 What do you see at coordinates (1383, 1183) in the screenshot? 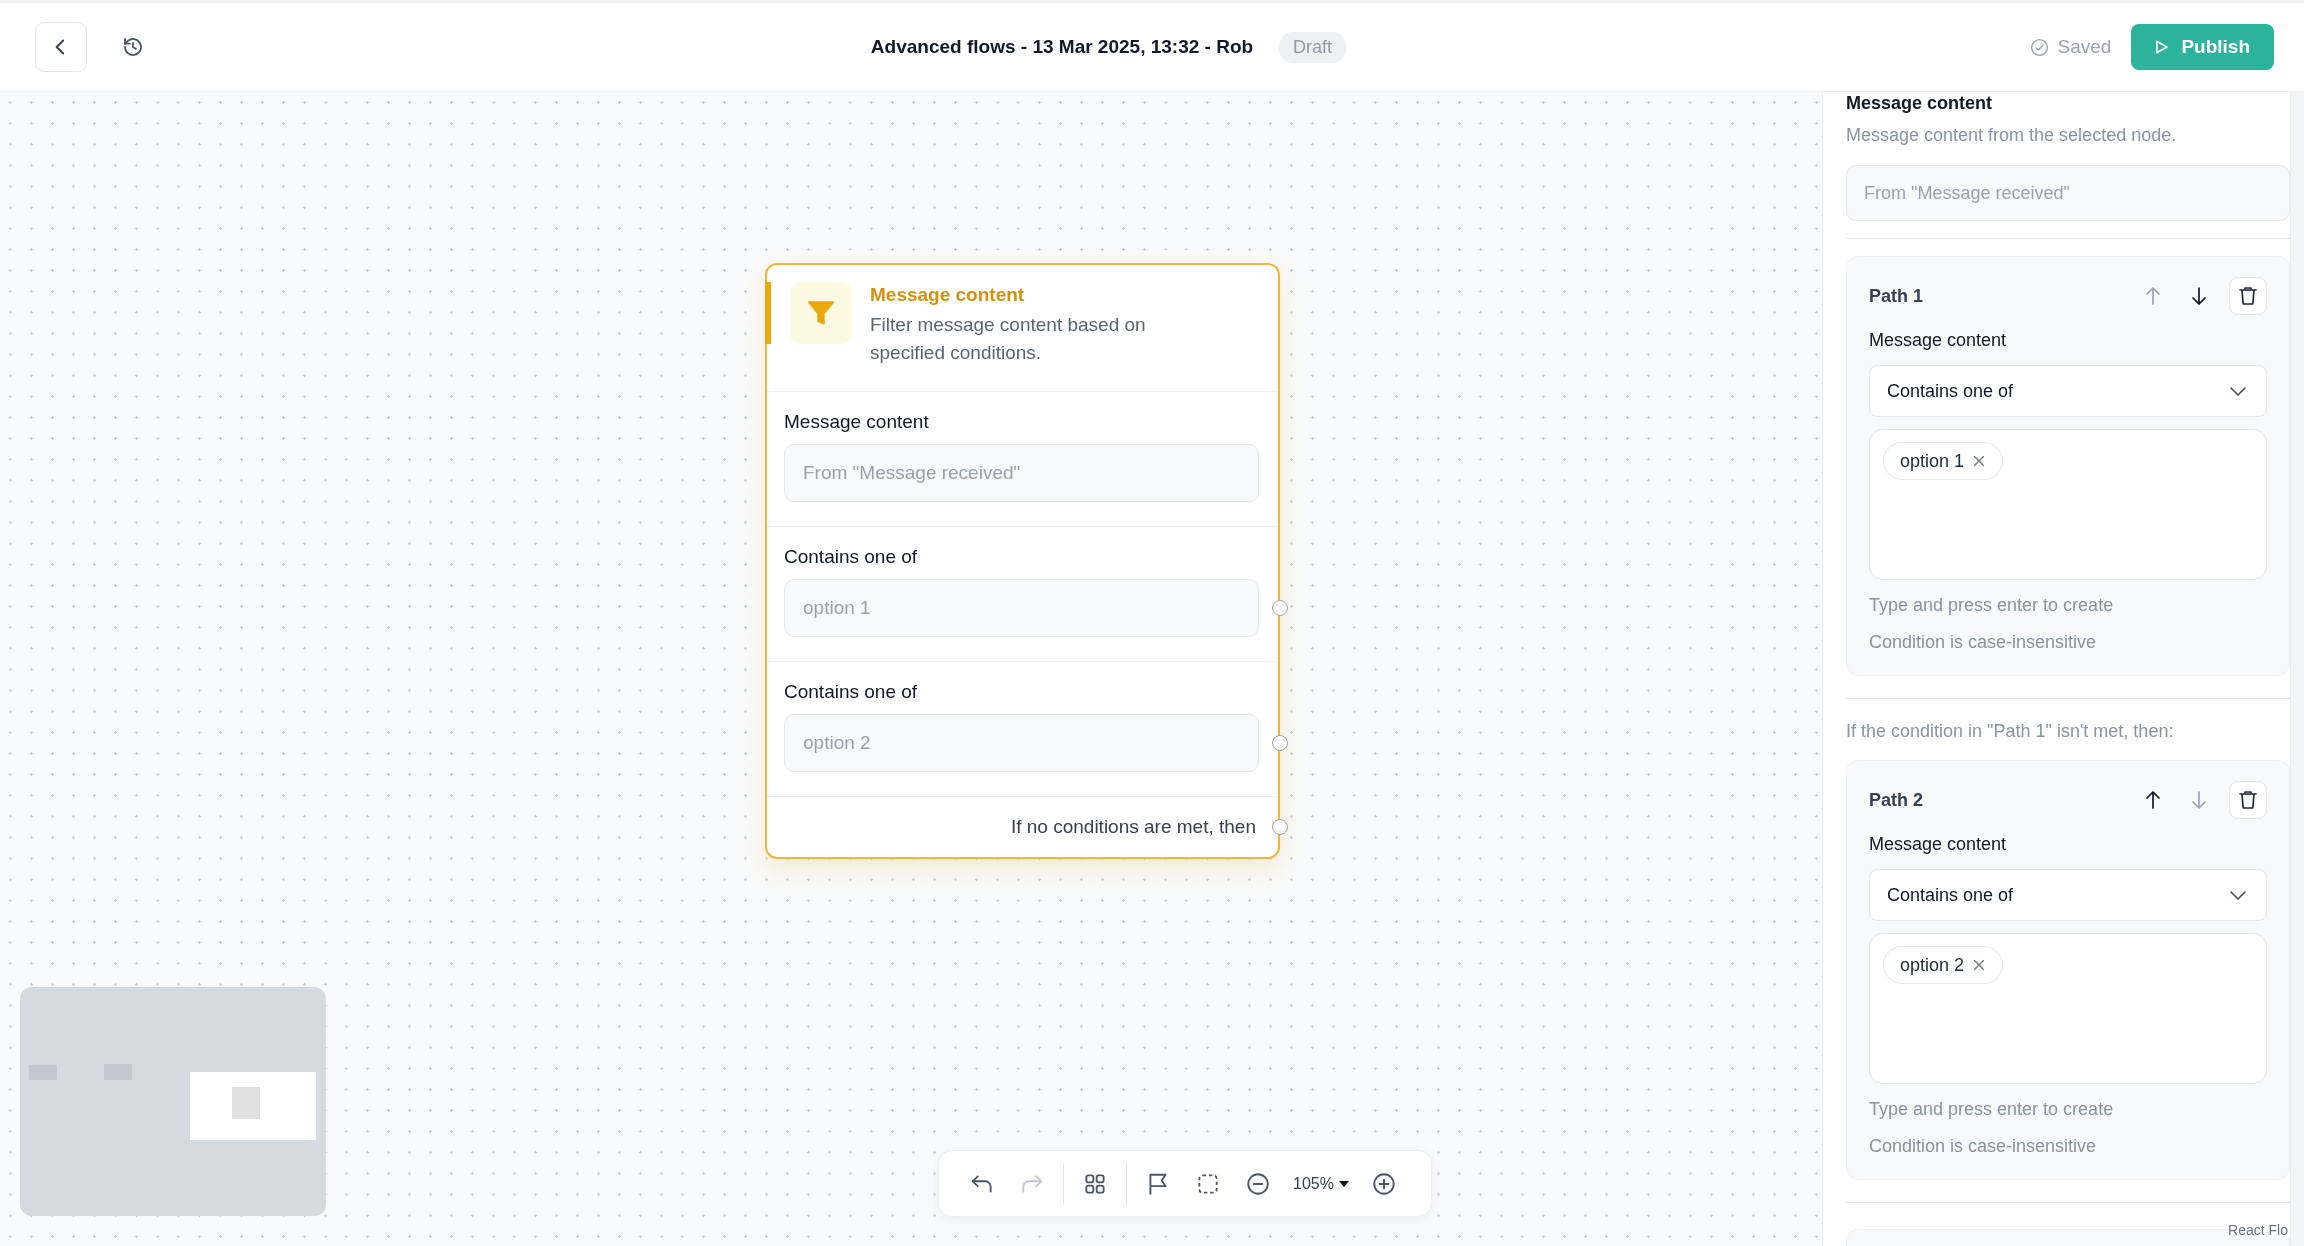
I see `zoom-in-icon` at bounding box center [1383, 1183].